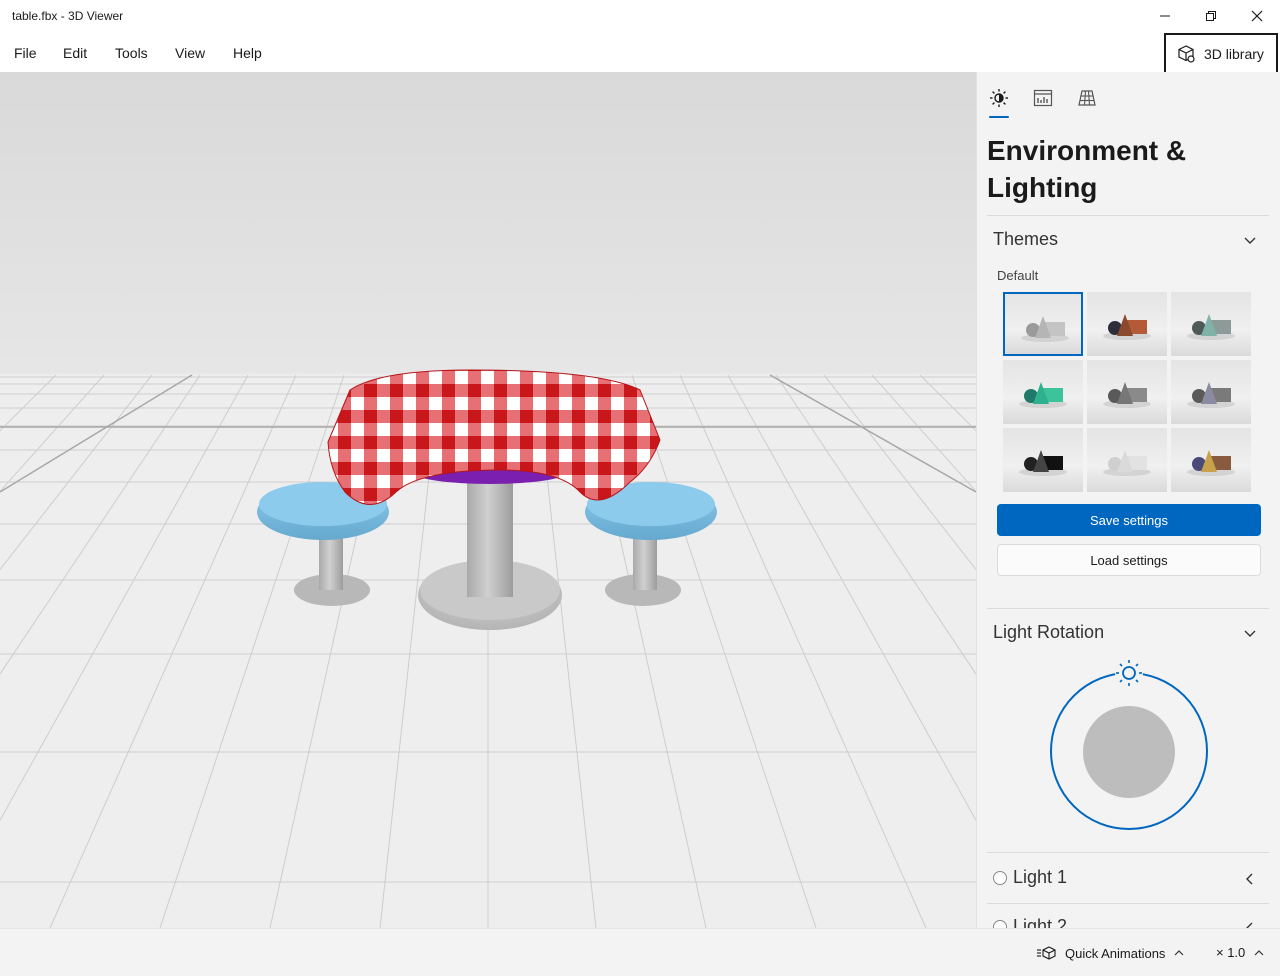  I want to click on 3d-library-label: 3D library, so click(1234, 54).